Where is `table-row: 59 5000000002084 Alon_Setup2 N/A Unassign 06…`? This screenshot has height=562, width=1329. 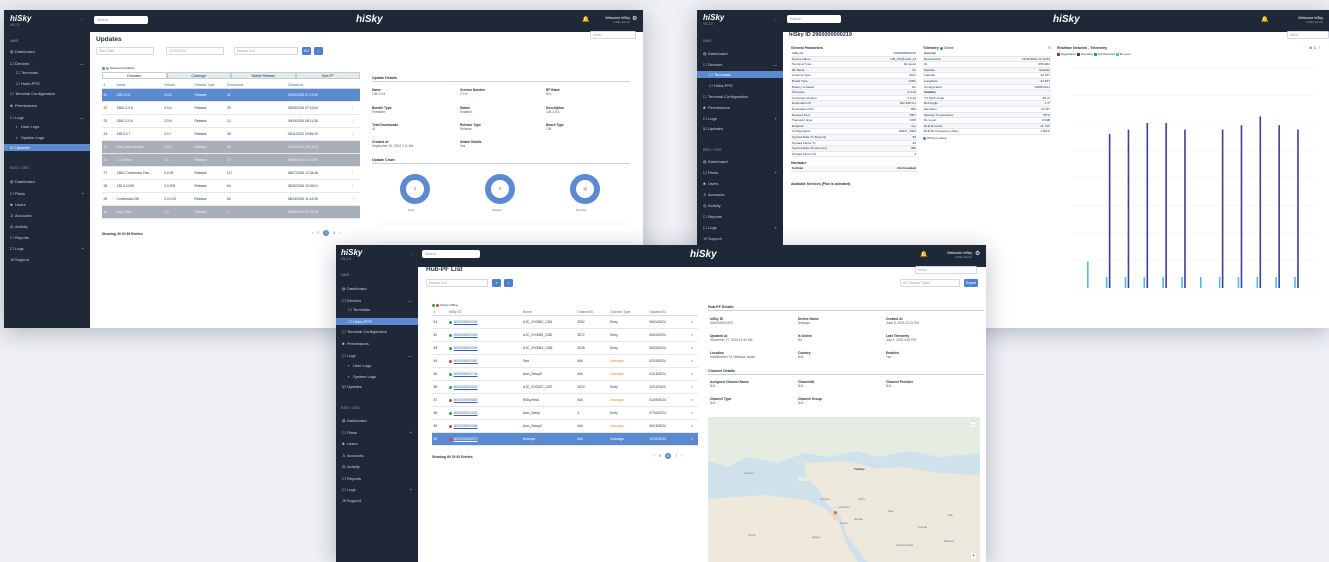 table-row: 59 5000000002084 Alon_Setup2 N/A Unassign 06… is located at coordinates (565, 426).